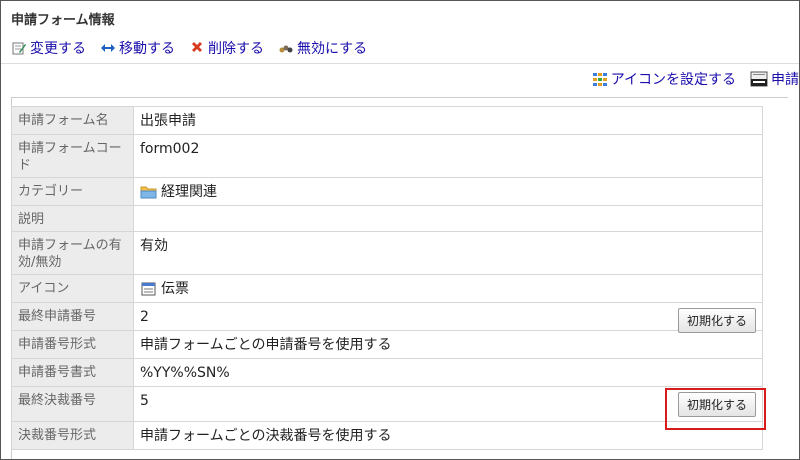 This screenshot has width=800, height=460. Describe the element at coordinates (197, 48) in the screenshot. I see `delete-x-icon` at that location.